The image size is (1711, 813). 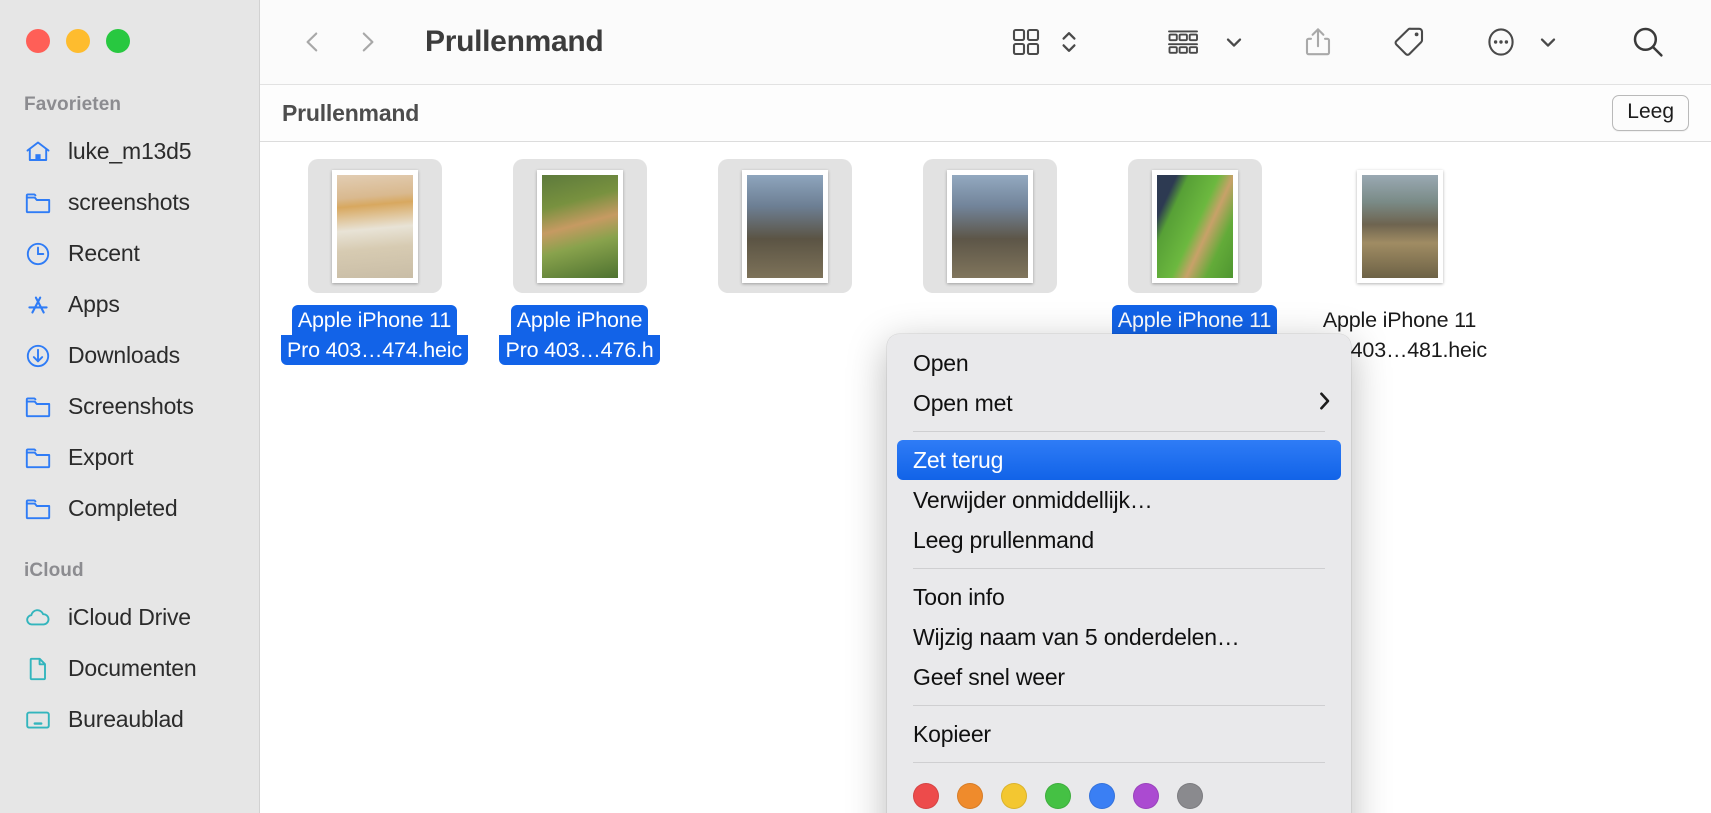 I want to click on sidebar-item-label: screenshots, so click(x=129, y=202).